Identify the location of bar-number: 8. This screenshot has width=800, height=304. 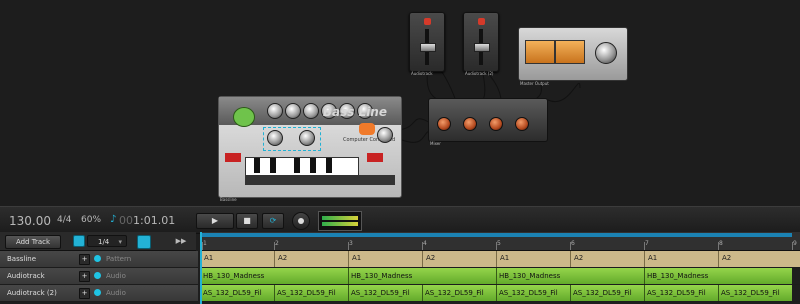
(721, 243).